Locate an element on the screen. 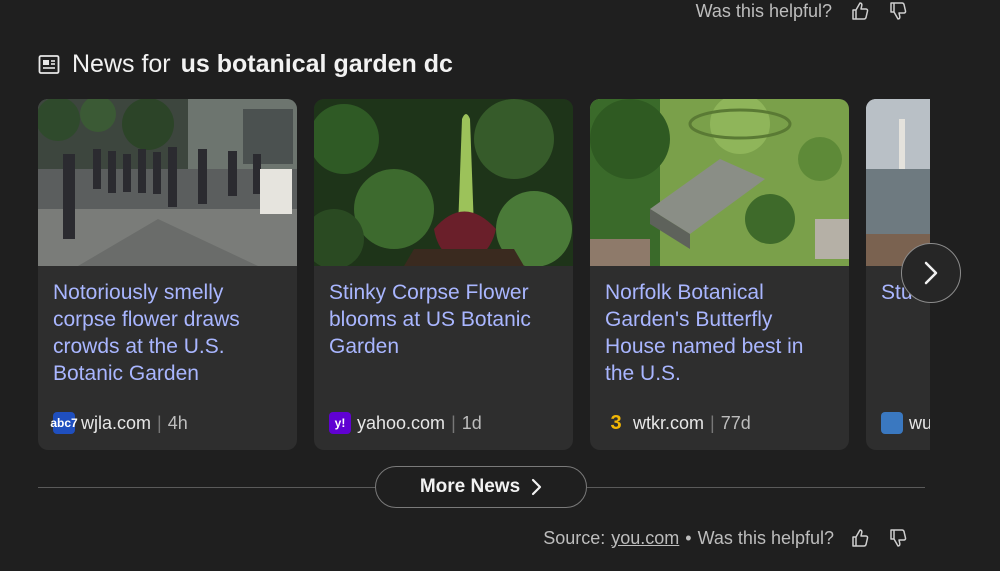 This screenshot has width=1000, height=571. source-link: you.com is located at coordinates (645, 538).